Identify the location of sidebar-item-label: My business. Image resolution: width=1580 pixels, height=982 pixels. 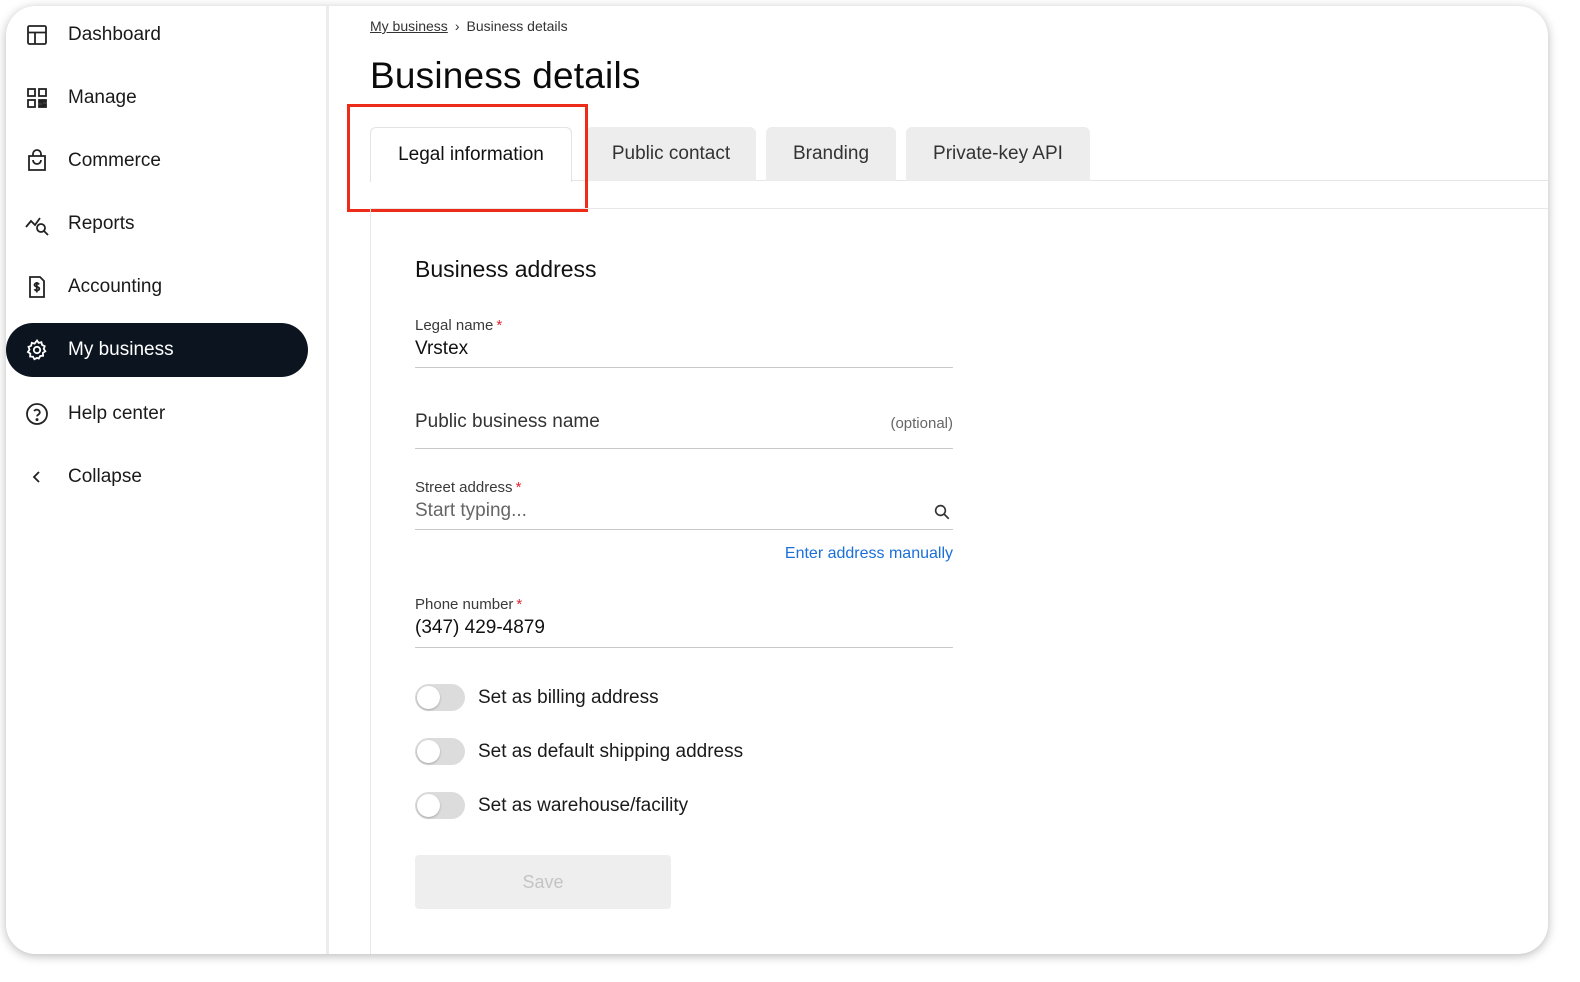
(121, 349).